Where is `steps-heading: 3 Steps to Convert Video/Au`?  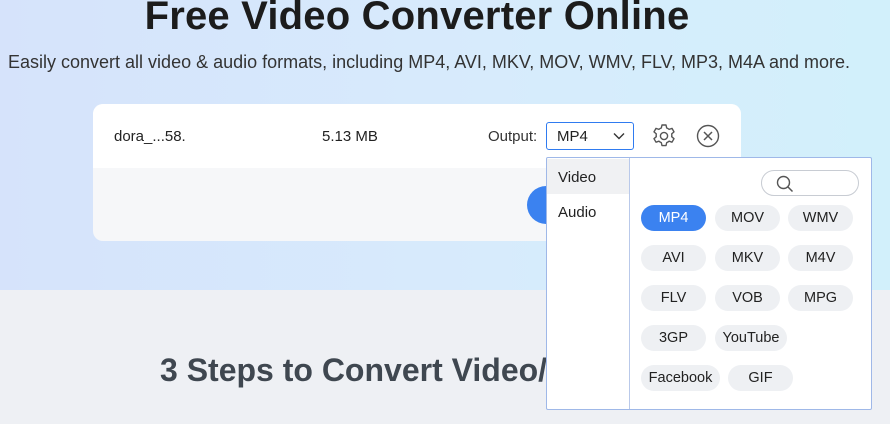 steps-heading: 3 Steps to Convert Video/Au is located at coordinates (375, 370).